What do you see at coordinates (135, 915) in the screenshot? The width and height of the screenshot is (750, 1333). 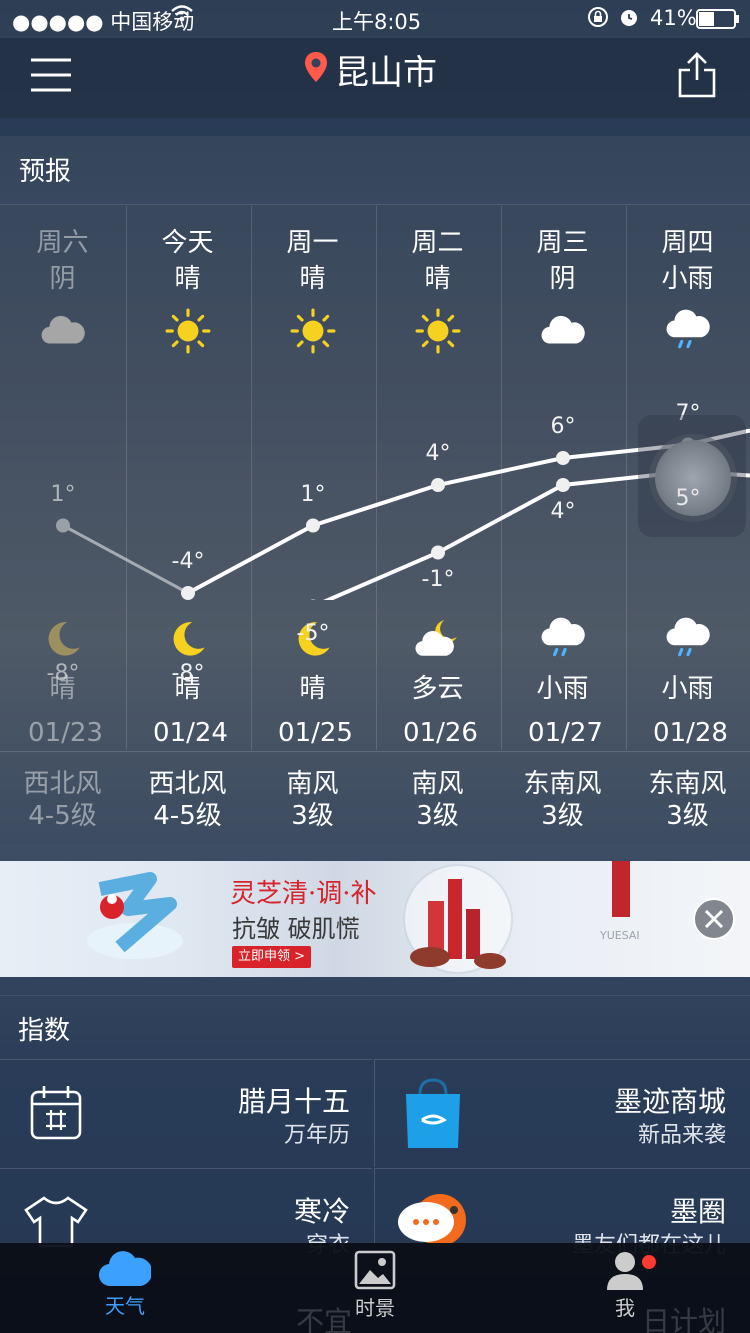 I see `ad-logo-icon` at bounding box center [135, 915].